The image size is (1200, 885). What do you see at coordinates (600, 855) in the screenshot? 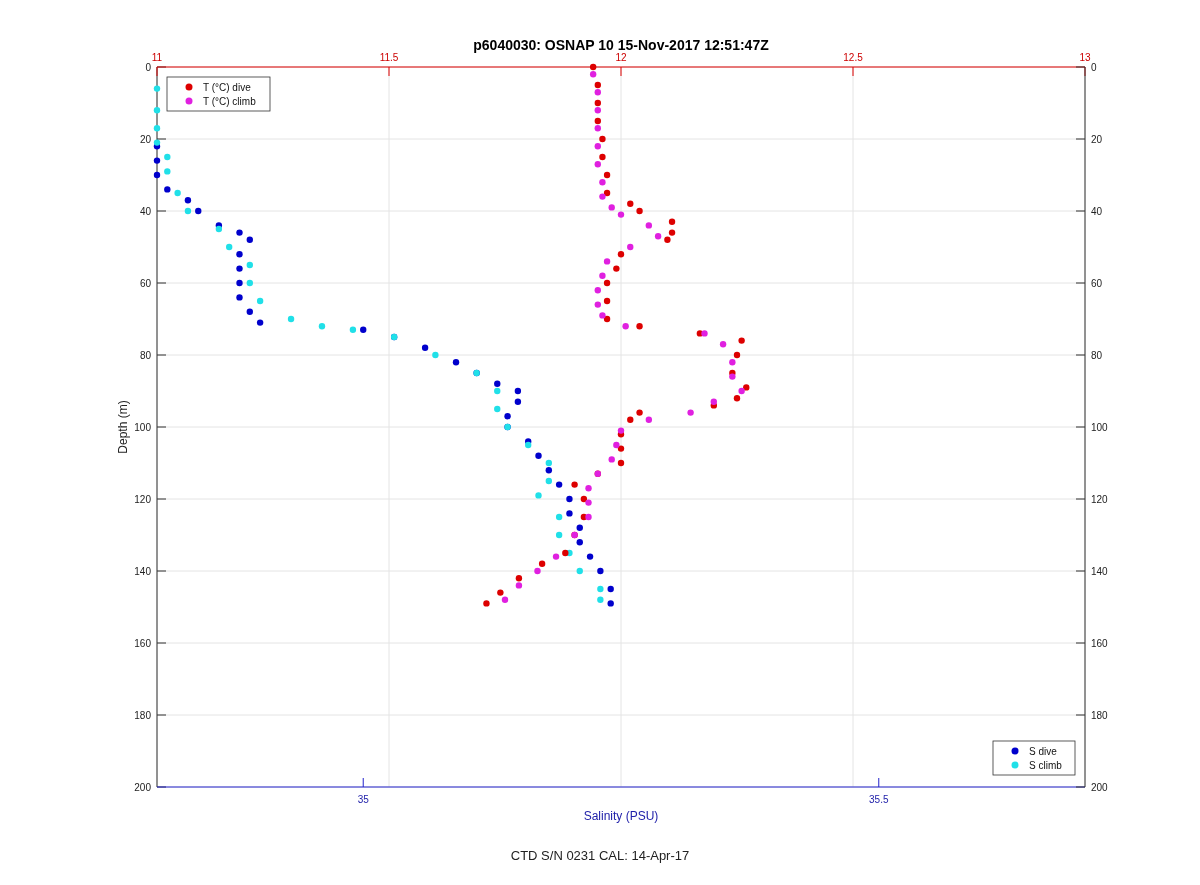
I see `figure-caption: CTD S/N 0231 CAL: 14-Apr-17` at bounding box center [600, 855].